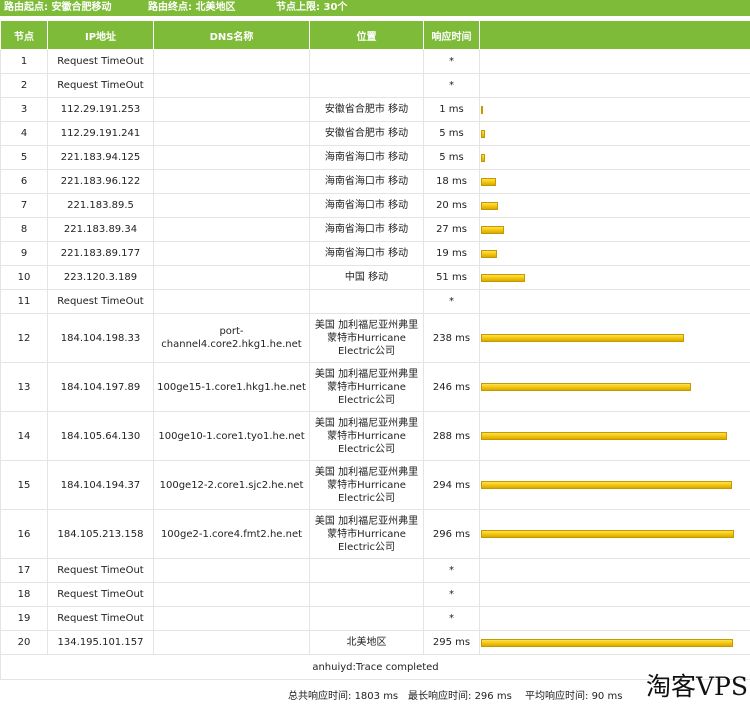 The image size is (750, 706). I want to click on hop-cell: 19, so click(24, 618).